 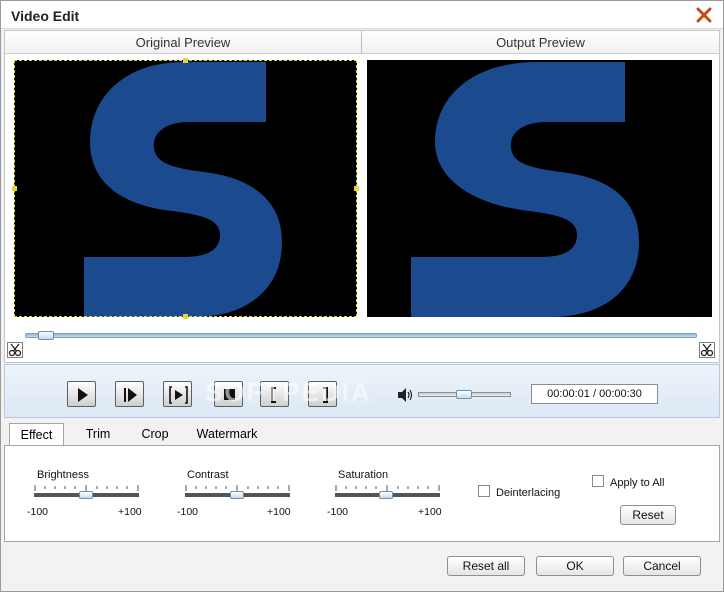 I want to click on window-title: Video Edit, so click(x=45, y=16).